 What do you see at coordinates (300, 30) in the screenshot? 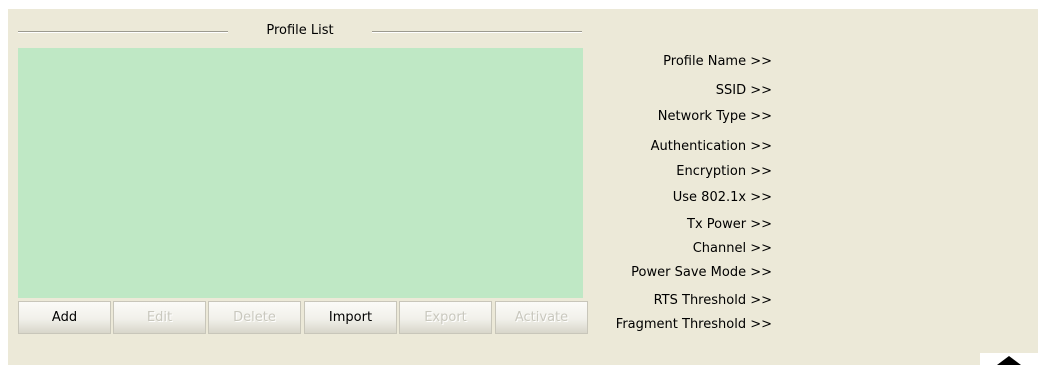
I see `profile-list-title: Profile List` at bounding box center [300, 30].